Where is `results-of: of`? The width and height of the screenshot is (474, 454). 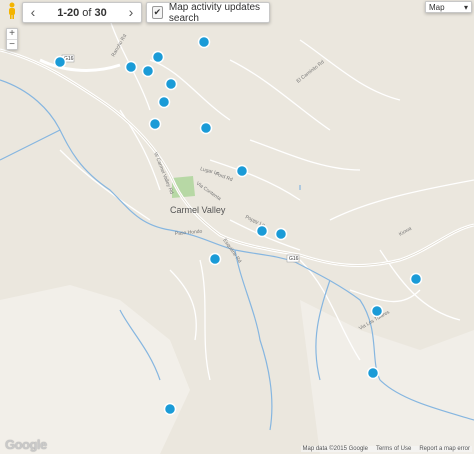
results-of: of is located at coordinates (87, 12).